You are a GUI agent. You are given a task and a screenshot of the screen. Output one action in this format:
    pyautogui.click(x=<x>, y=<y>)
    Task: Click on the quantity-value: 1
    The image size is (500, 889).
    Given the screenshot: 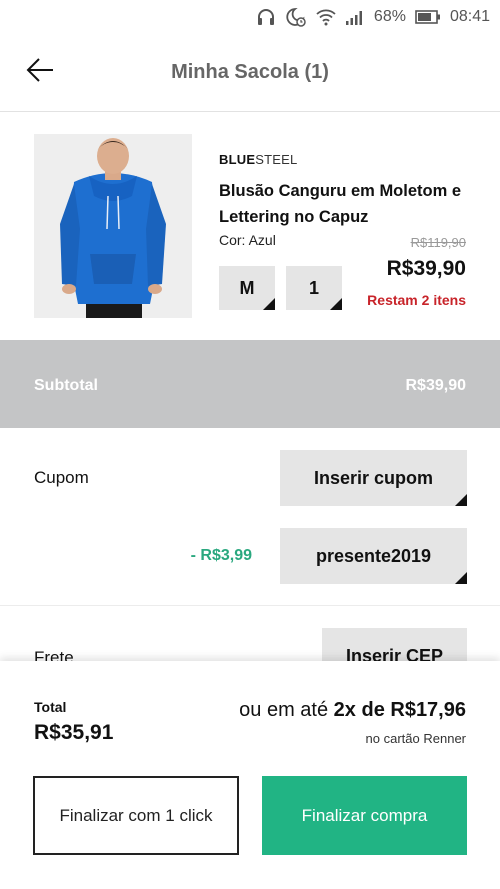 What is the action you would take?
    pyautogui.click(x=313, y=287)
    